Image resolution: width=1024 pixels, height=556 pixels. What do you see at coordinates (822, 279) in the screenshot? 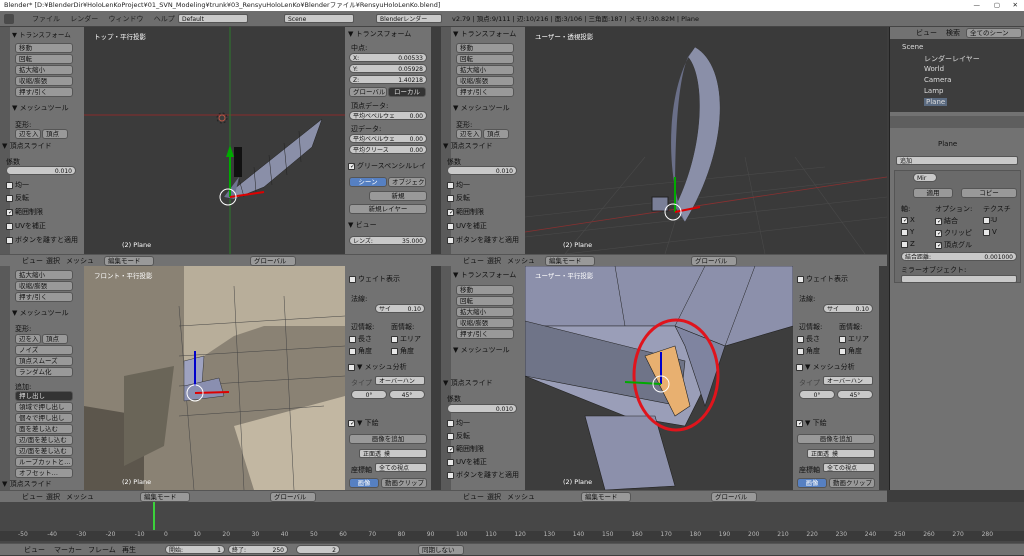
I see `br-weight-display-checkbox: ウェイト表示` at bounding box center [822, 279].